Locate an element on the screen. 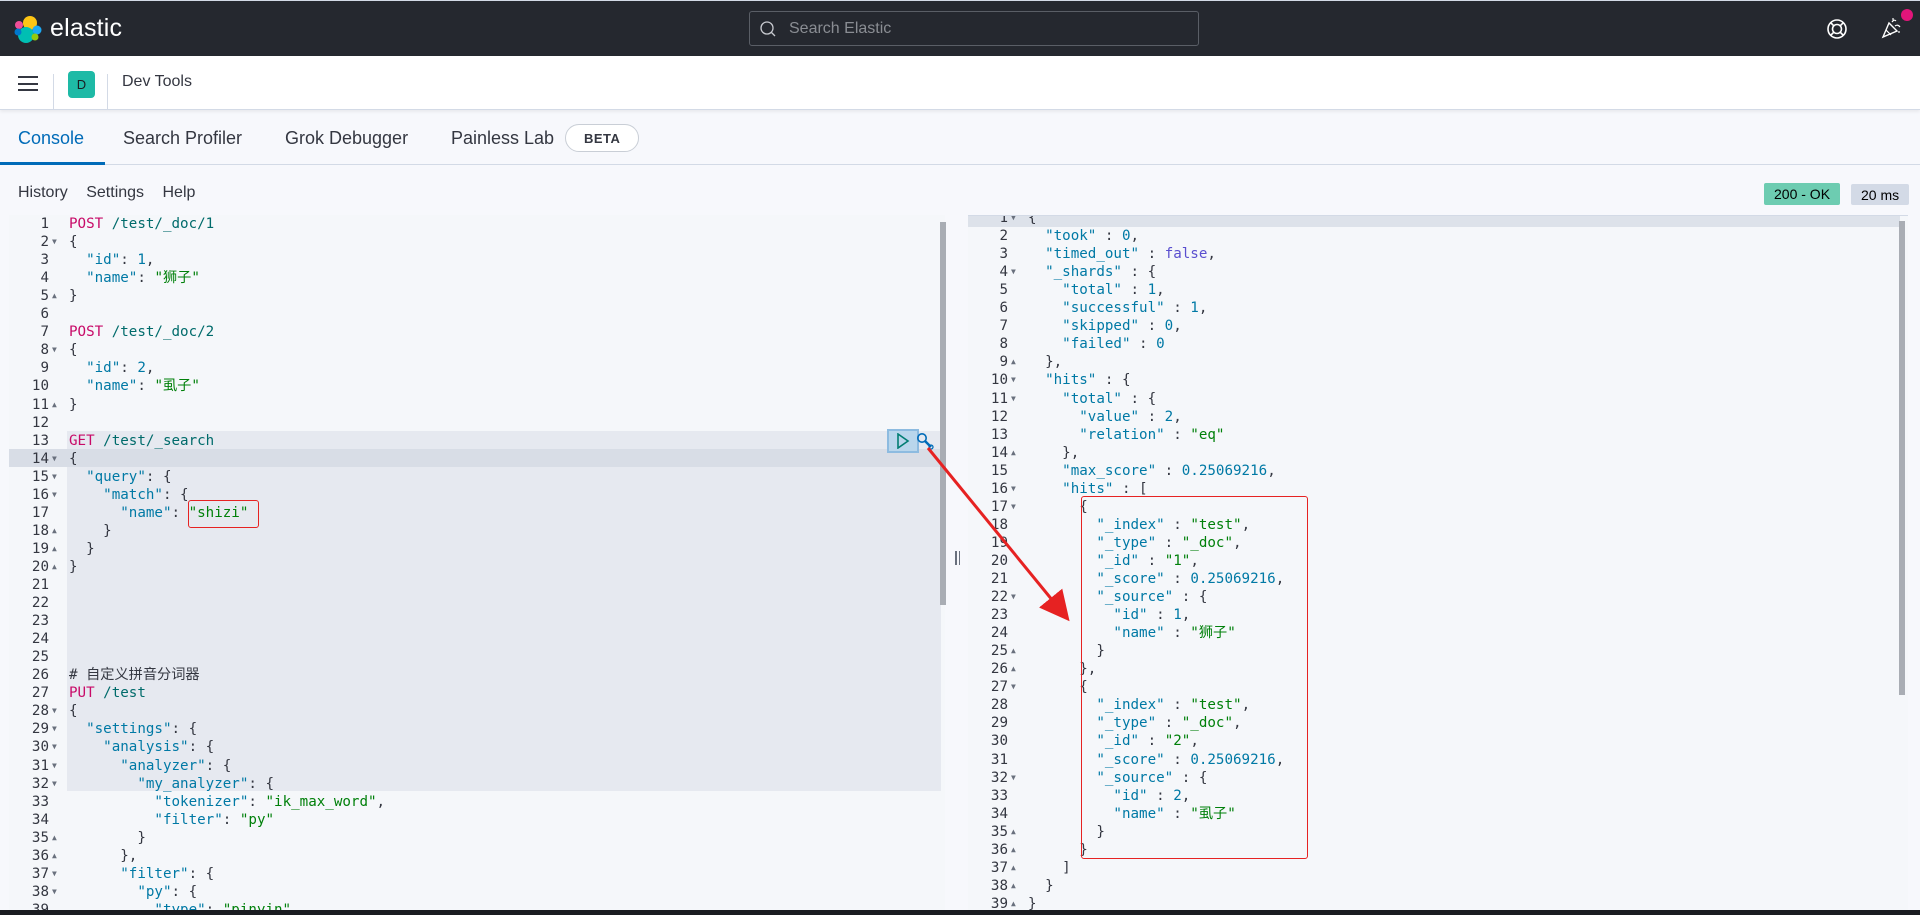 This screenshot has width=1920, height=915. line-number: 36 is located at coordinates (999, 849).